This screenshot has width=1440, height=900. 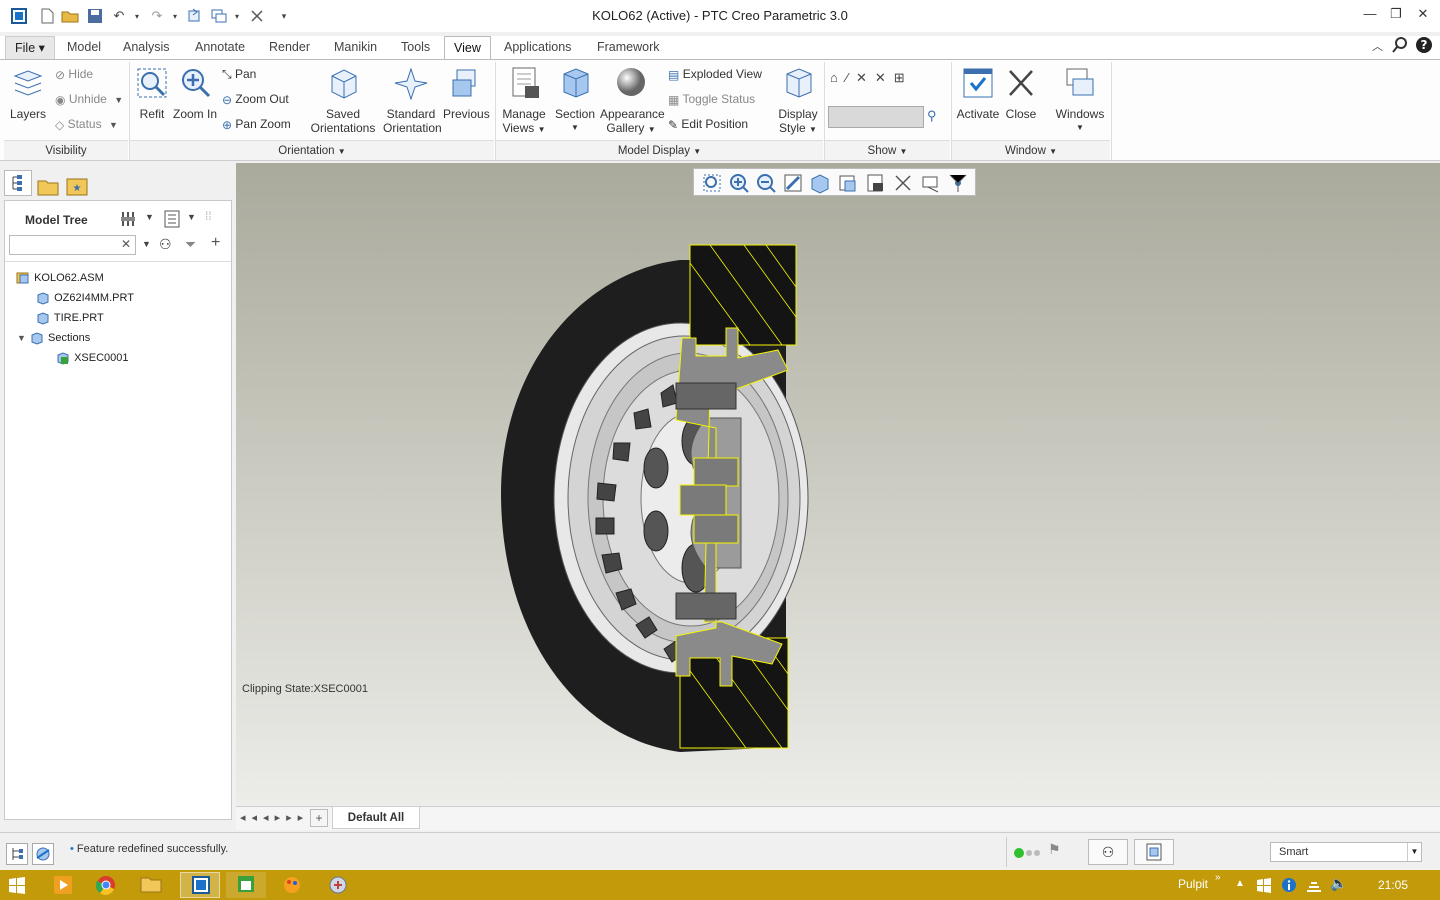 I want to click on datum-display-icon, so click(x=903, y=183).